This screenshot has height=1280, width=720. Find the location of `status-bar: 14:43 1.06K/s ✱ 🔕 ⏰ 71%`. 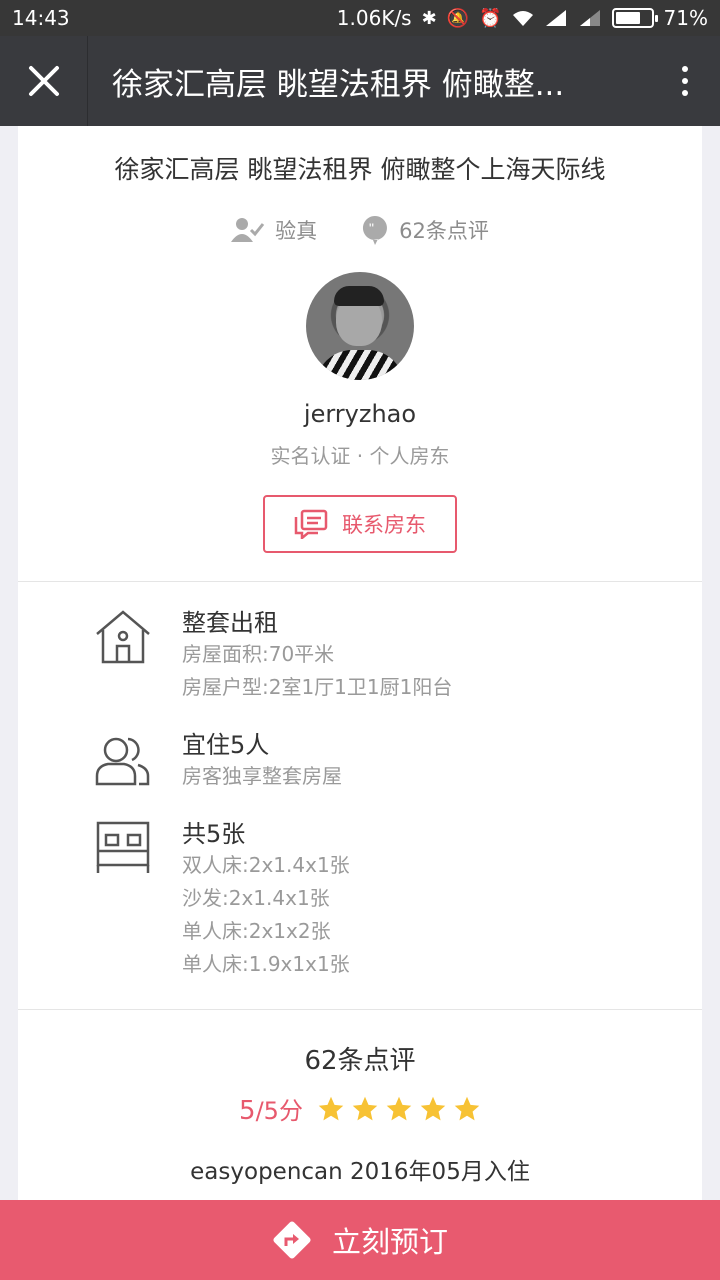

status-bar: 14:43 1.06K/s ✱ 🔕 ⏰ 71% is located at coordinates (360, 18).